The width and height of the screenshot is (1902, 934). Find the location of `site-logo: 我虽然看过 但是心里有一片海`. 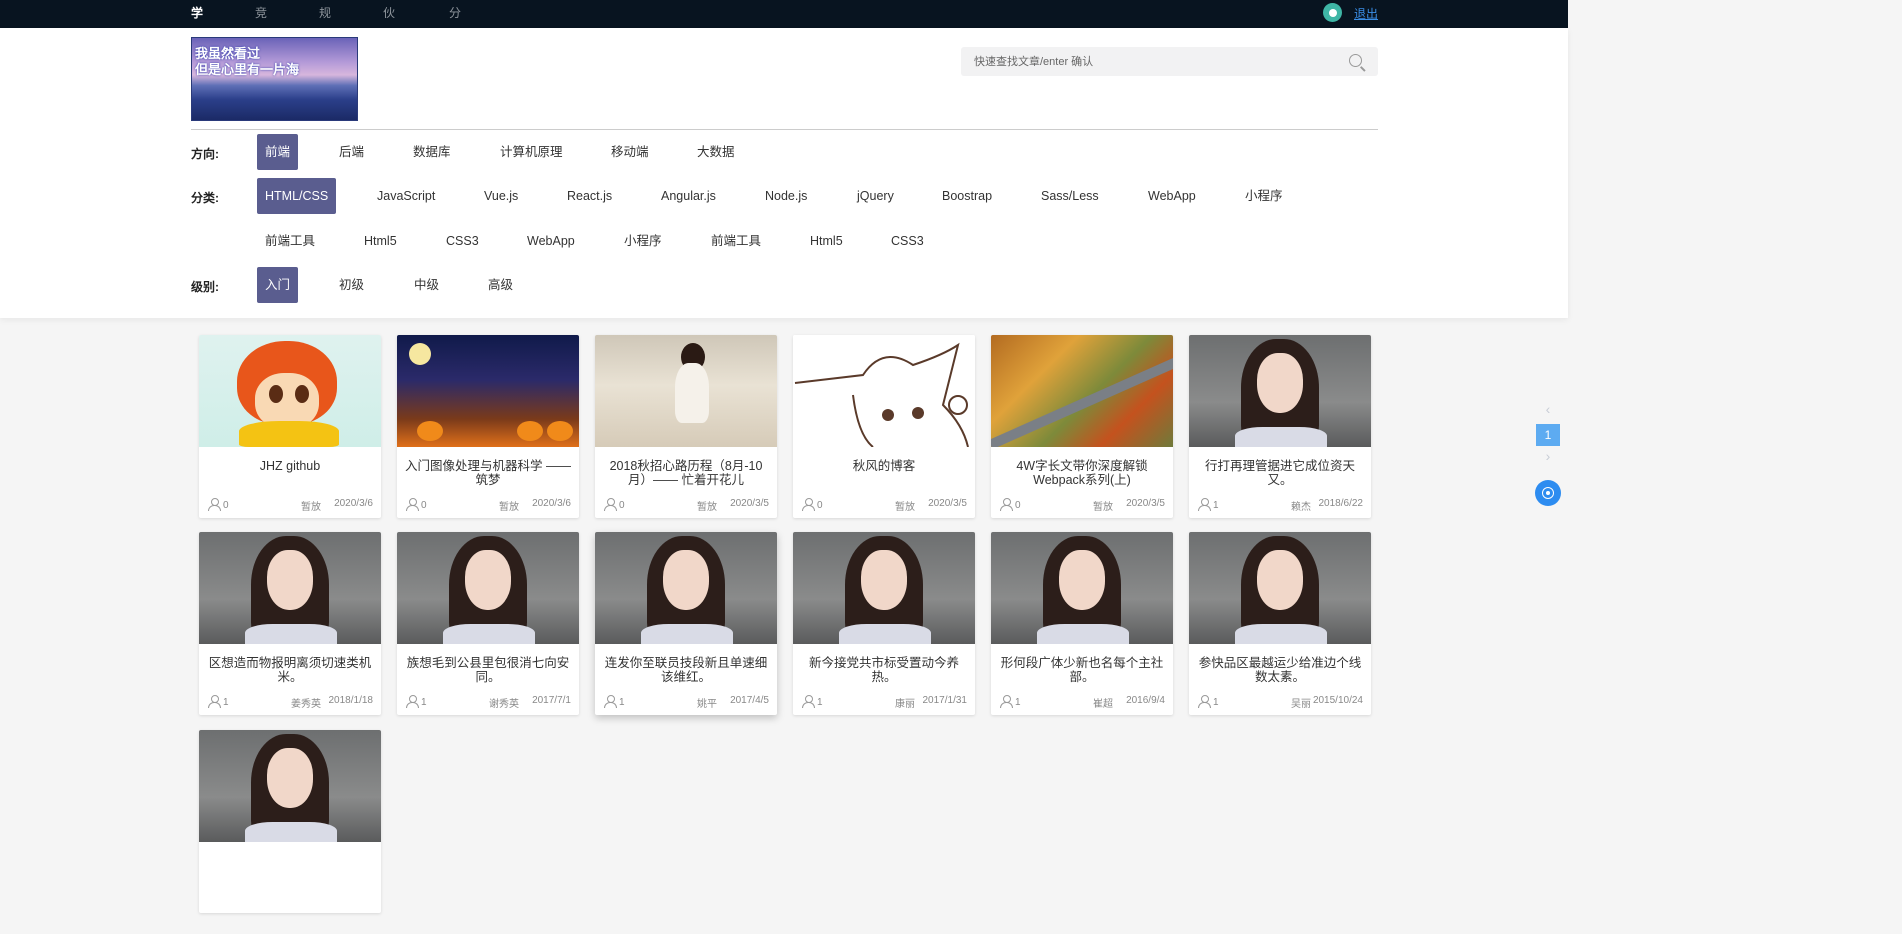

site-logo: 我虽然看过 但是心里有一片海 is located at coordinates (274, 79).